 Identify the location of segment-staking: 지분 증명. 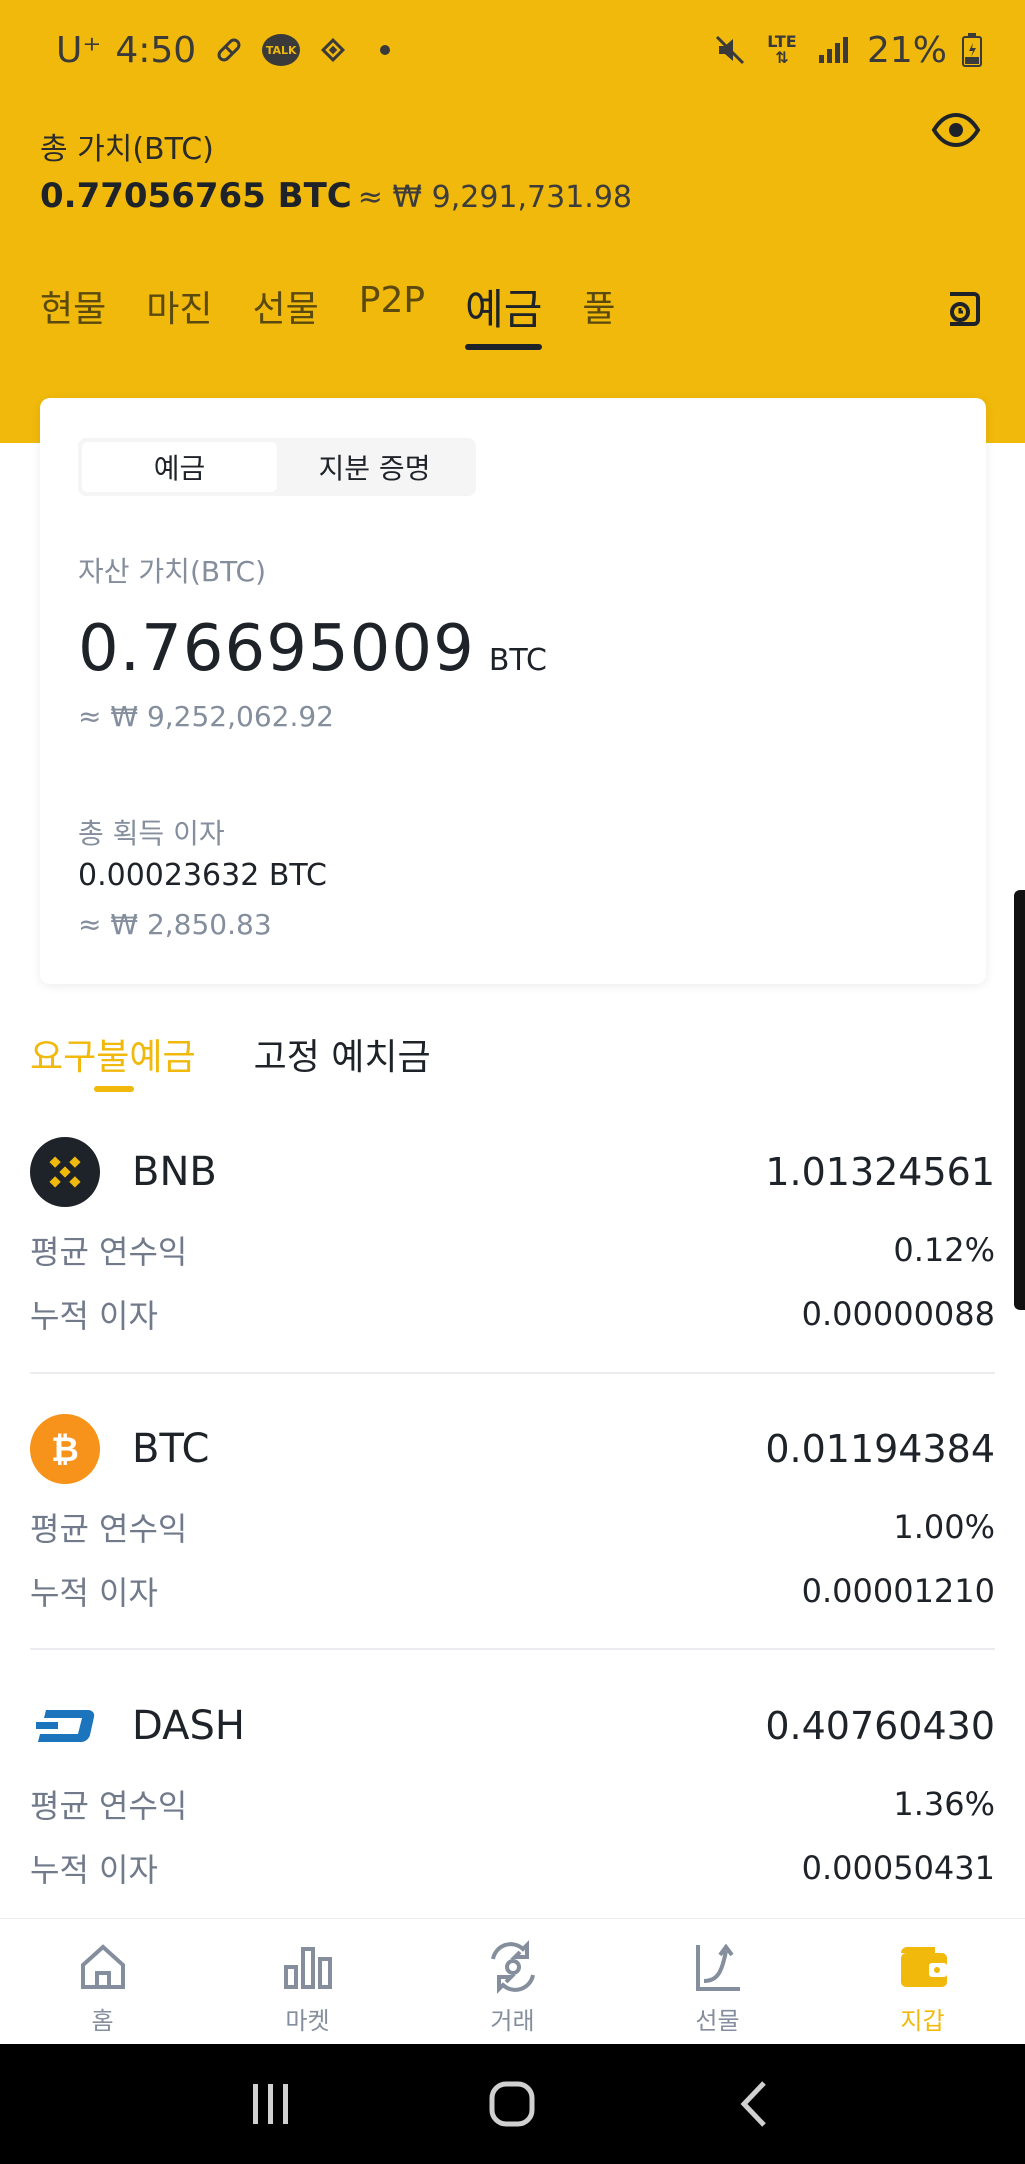
(374, 467).